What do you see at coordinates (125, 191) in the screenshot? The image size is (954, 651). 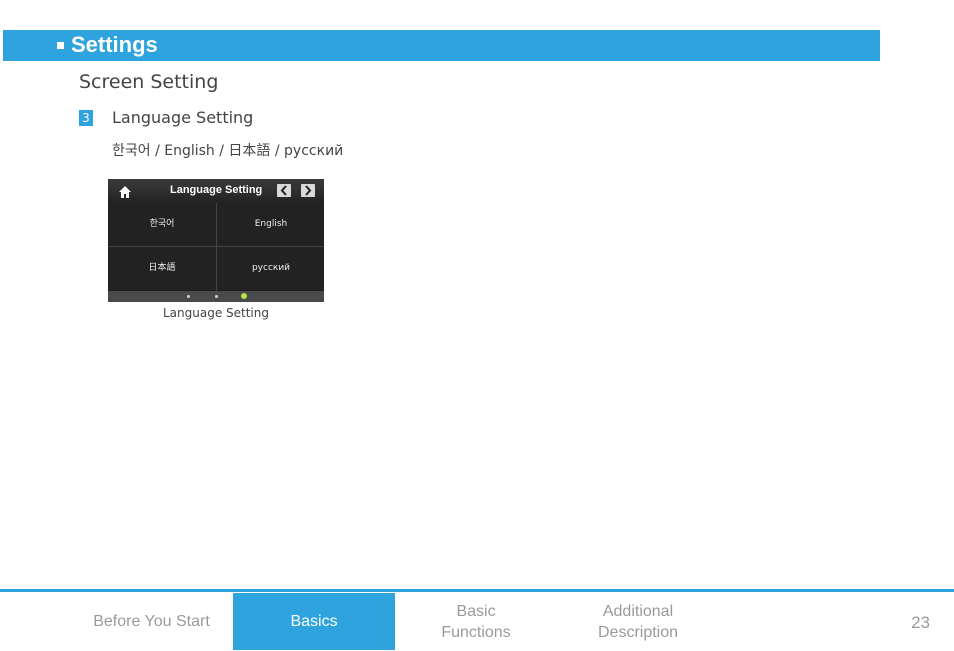 I see `home-icon` at bounding box center [125, 191].